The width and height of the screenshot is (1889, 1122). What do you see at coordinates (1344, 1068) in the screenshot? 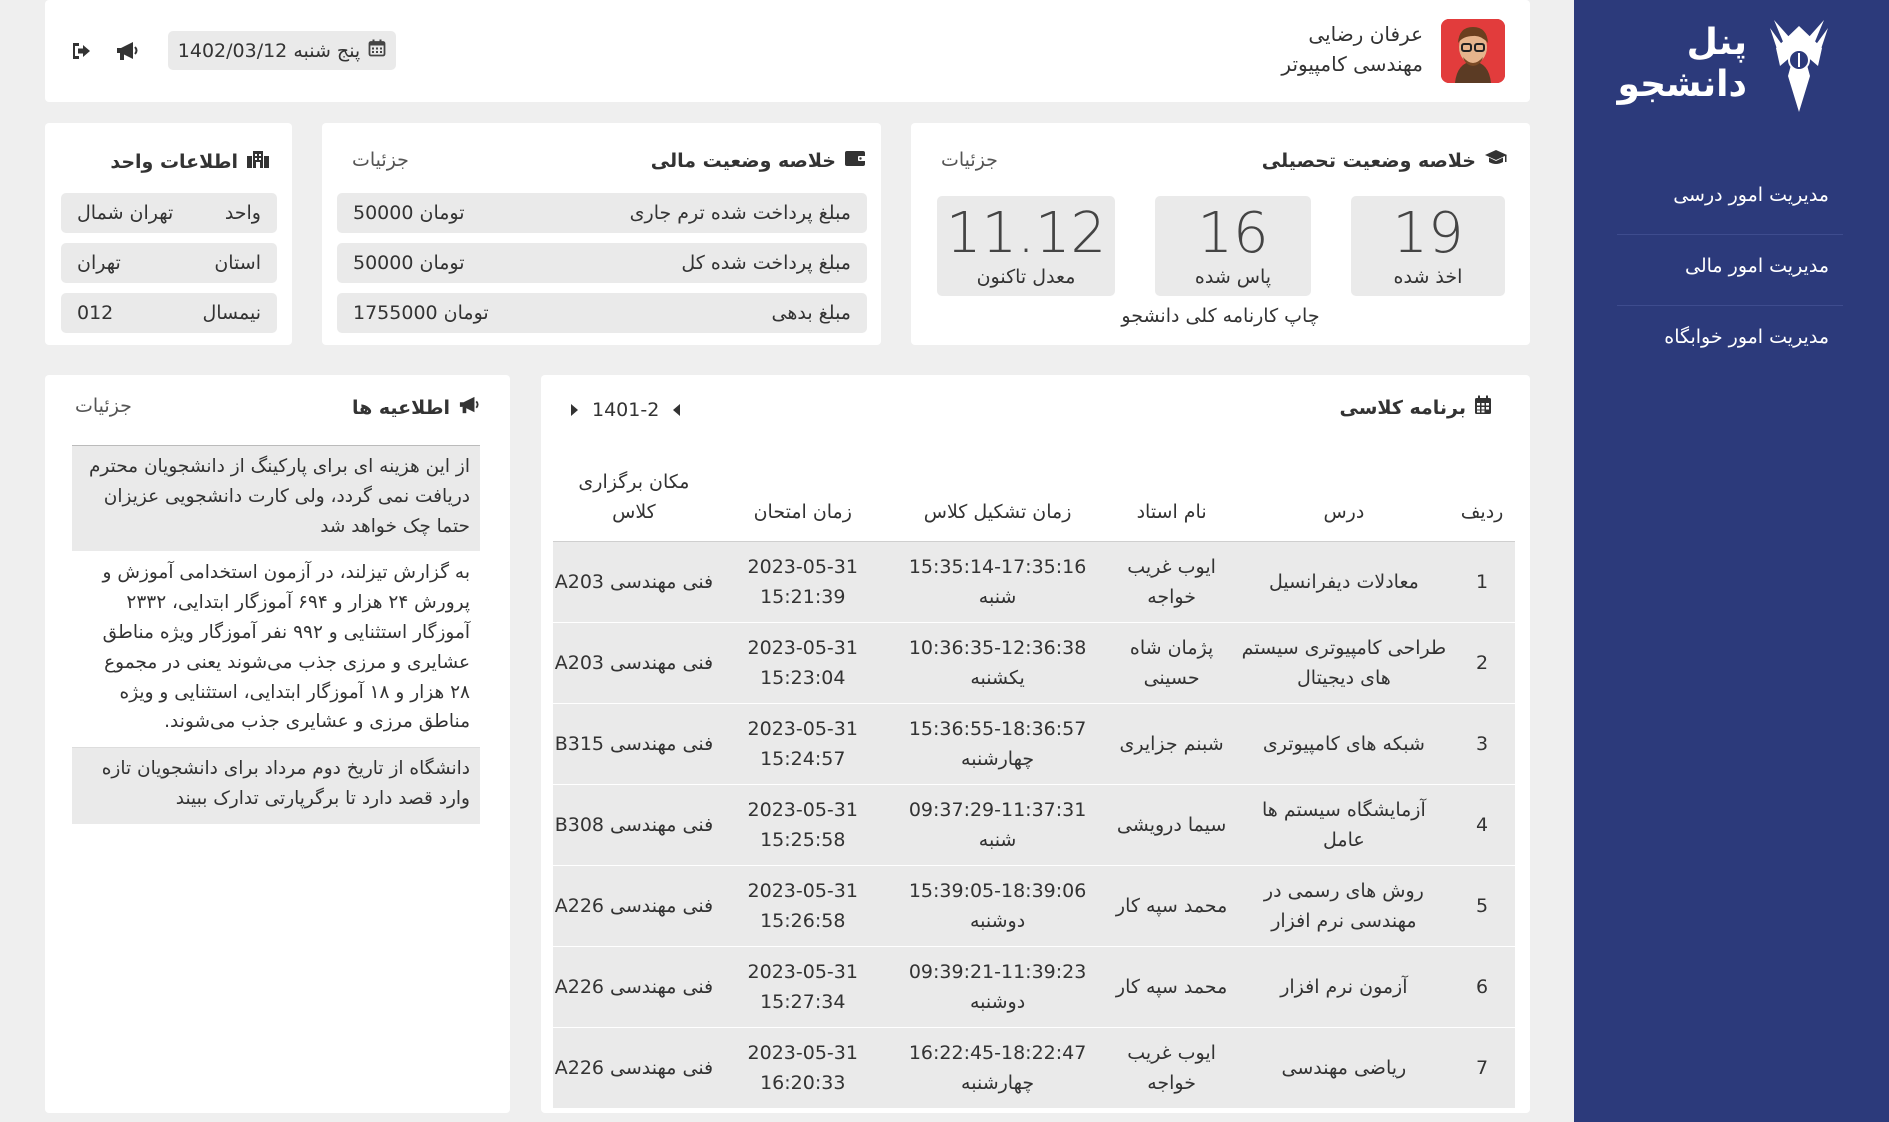
I see `cell-course: ریاضی مهندسی` at bounding box center [1344, 1068].